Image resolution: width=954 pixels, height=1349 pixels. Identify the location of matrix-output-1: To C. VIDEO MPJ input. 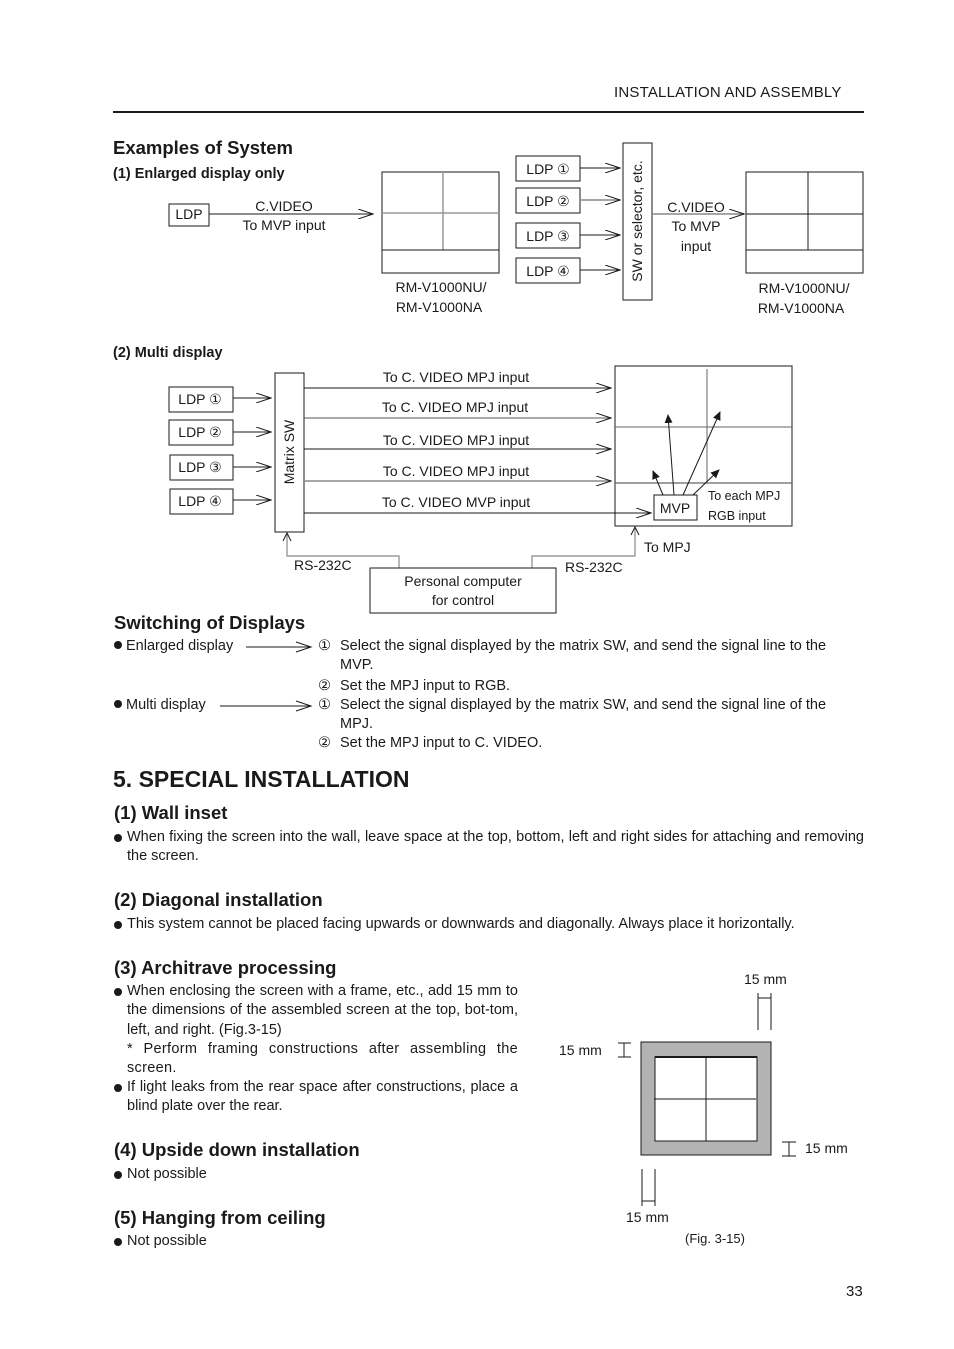
(457, 378).